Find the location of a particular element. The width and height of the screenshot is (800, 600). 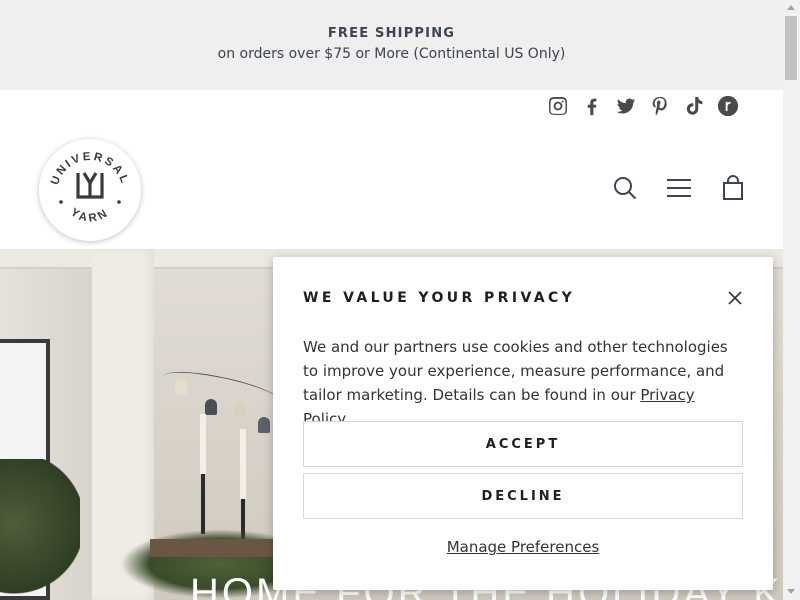

scroll-down-arrow-icon is located at coordinates (791, 591).